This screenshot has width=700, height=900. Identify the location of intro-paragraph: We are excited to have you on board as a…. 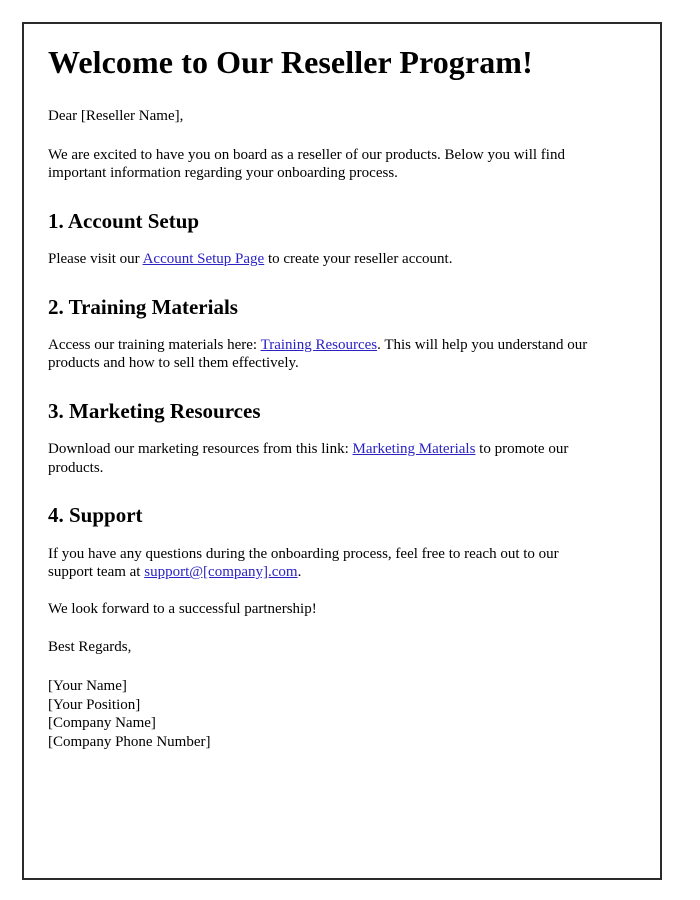
(306, 164).